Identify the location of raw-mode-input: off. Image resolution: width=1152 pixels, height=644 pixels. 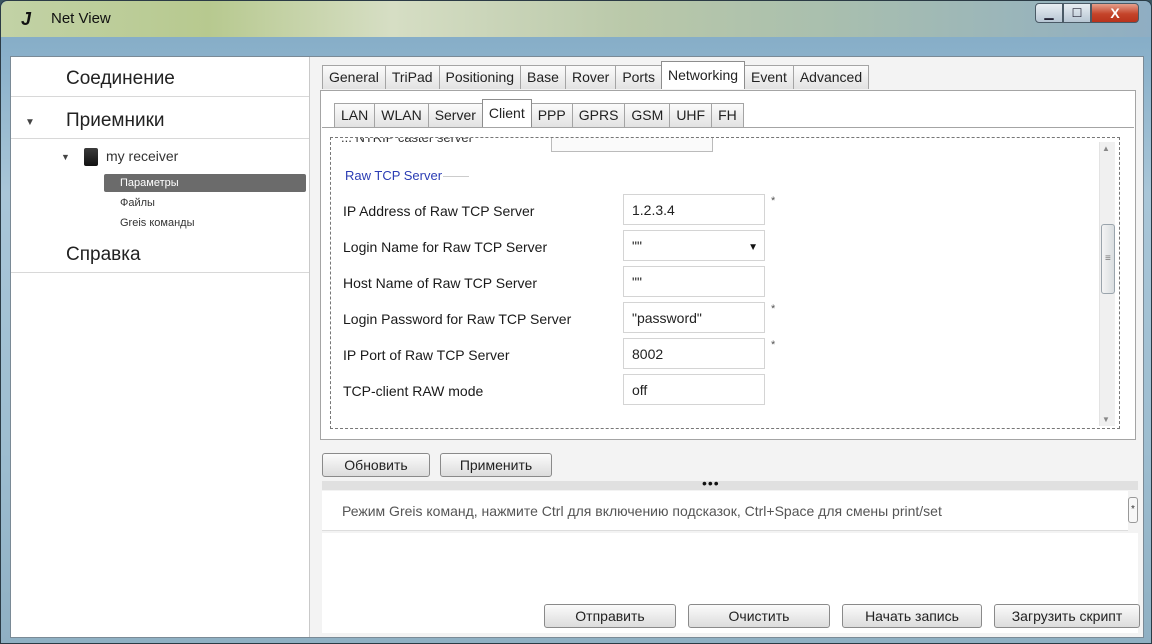
(694, 389).